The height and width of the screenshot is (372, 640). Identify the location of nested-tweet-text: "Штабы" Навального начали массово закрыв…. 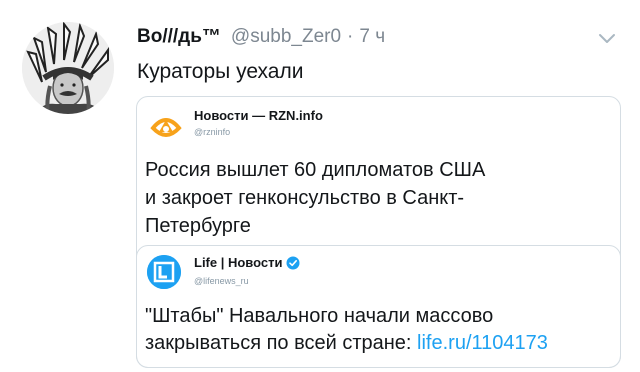
(380, 330).